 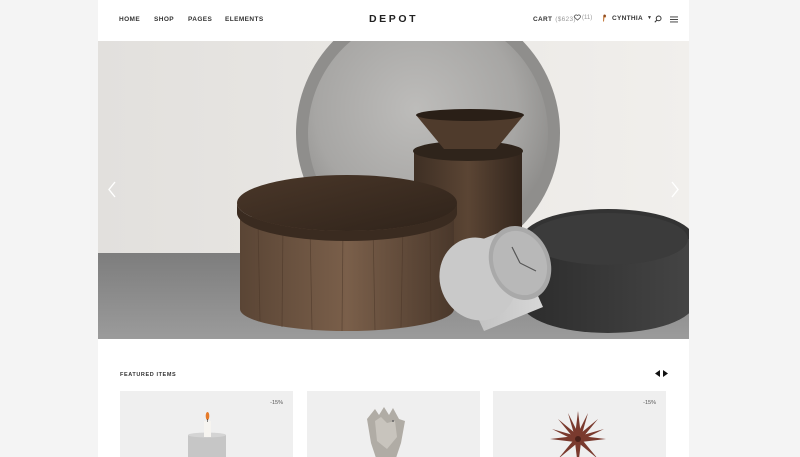 I want to click on chevron-left-icon, so click(x=112, y=189).